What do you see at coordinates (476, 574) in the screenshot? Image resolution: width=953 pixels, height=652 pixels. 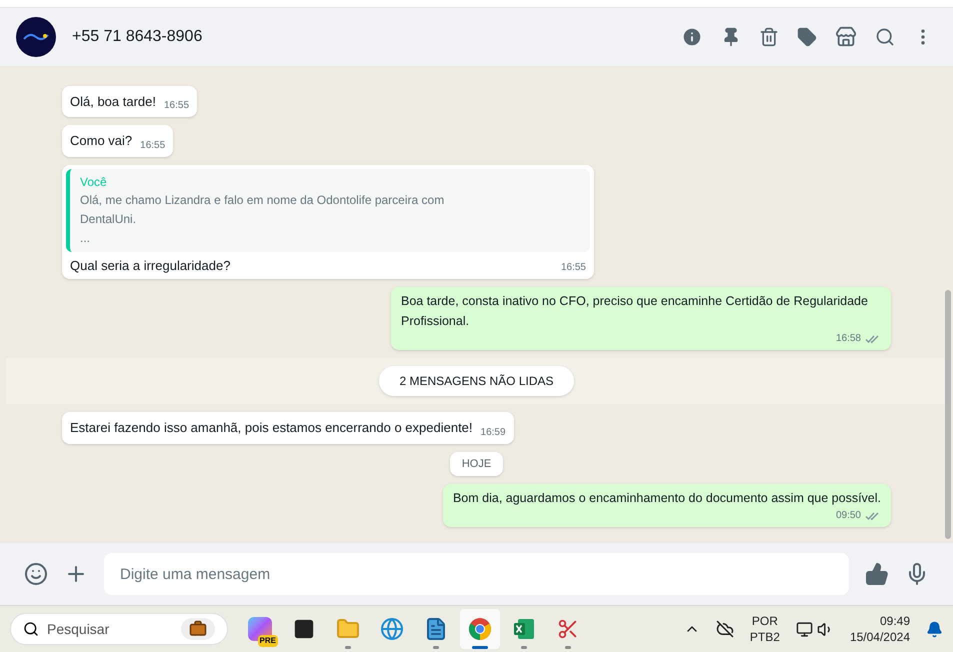 I see `message-input: Digite uma mensagem` at bounding box center [476, 574].